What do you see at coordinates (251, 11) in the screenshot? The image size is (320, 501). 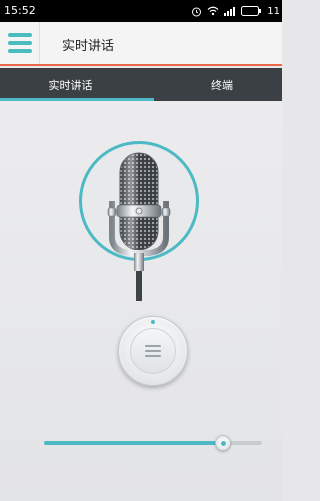 I see `battery-icon` at bounding box center [251, 11].